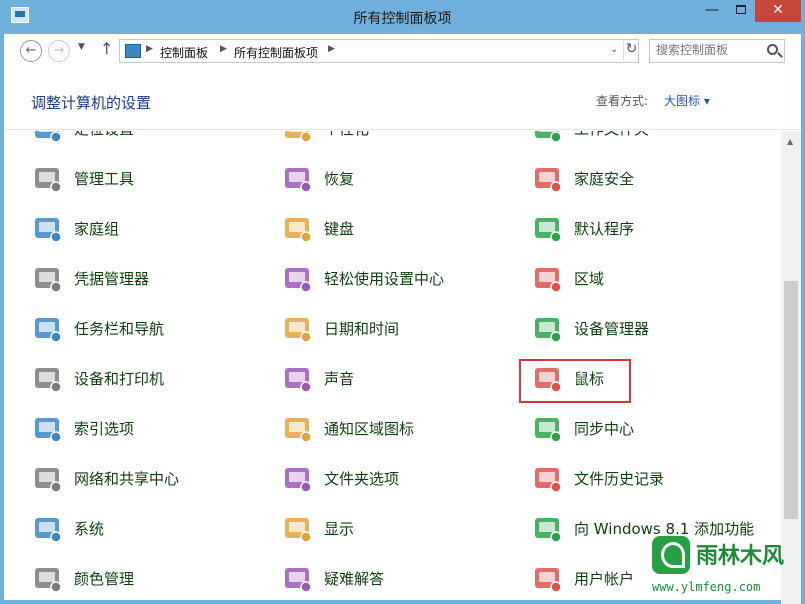 The width and height of the screenshot is (805, 604). Describe the element at coordinates (147, 140) in the screenshot. I see `control-panel-item: 定位设置` at that location.